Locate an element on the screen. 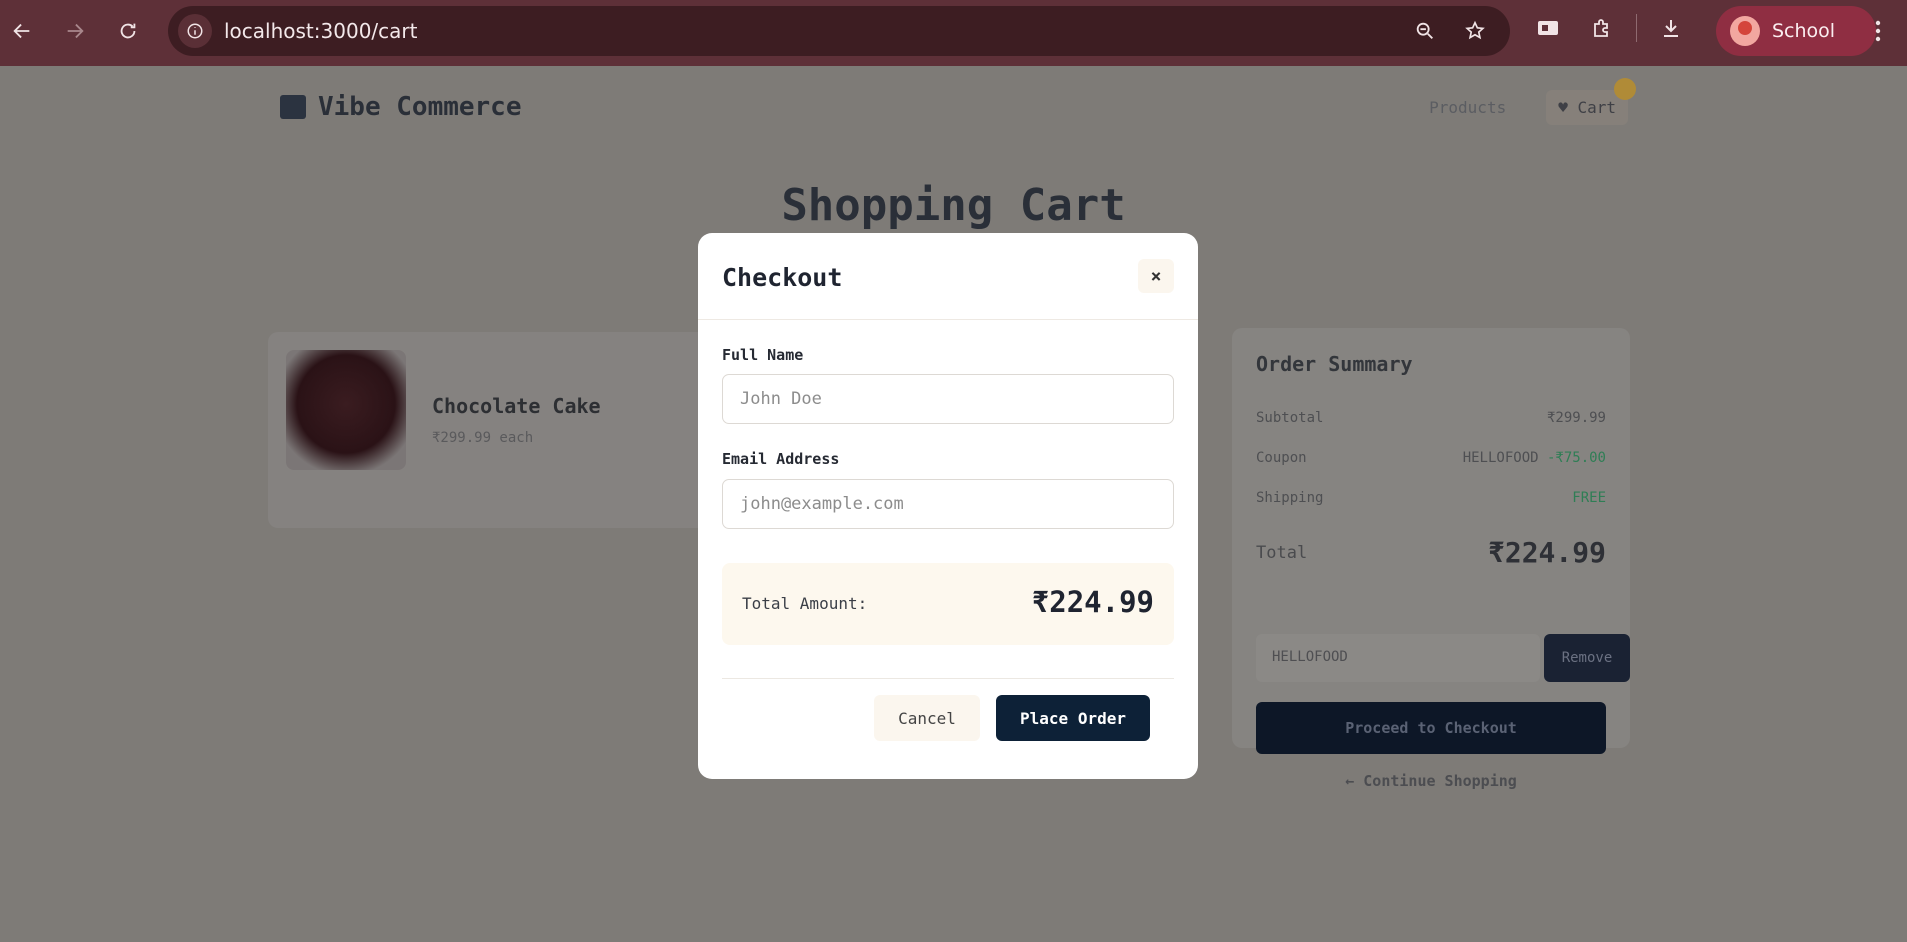 This screenshot has width=1907, height=942. site-navbar: Vibe Commerce Products ♥ Cart is located at coordinates (957, 105).